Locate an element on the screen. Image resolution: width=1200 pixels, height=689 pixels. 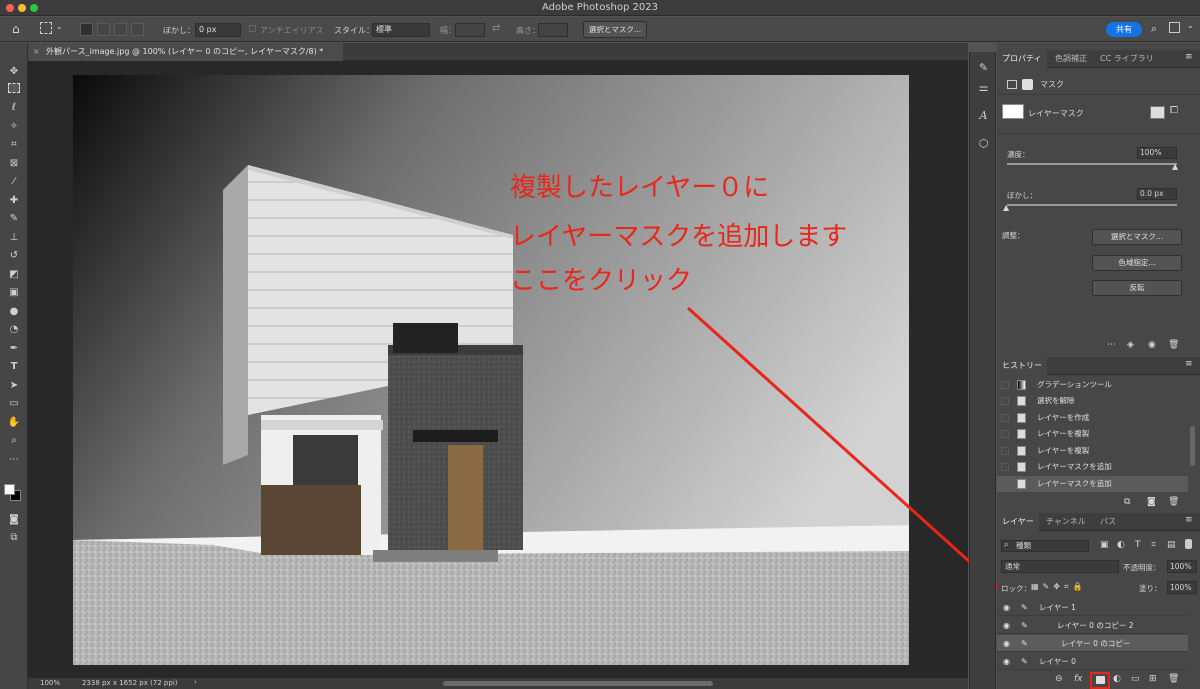
new-layer-icon: ⊞ is located at coordinates (1153, 679).